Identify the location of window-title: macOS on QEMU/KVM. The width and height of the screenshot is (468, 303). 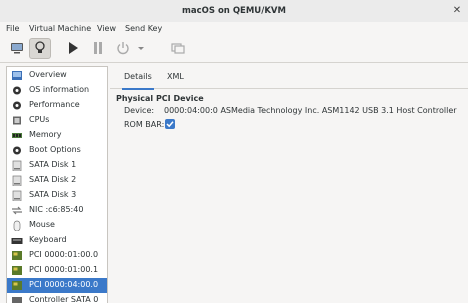
(234, 11).